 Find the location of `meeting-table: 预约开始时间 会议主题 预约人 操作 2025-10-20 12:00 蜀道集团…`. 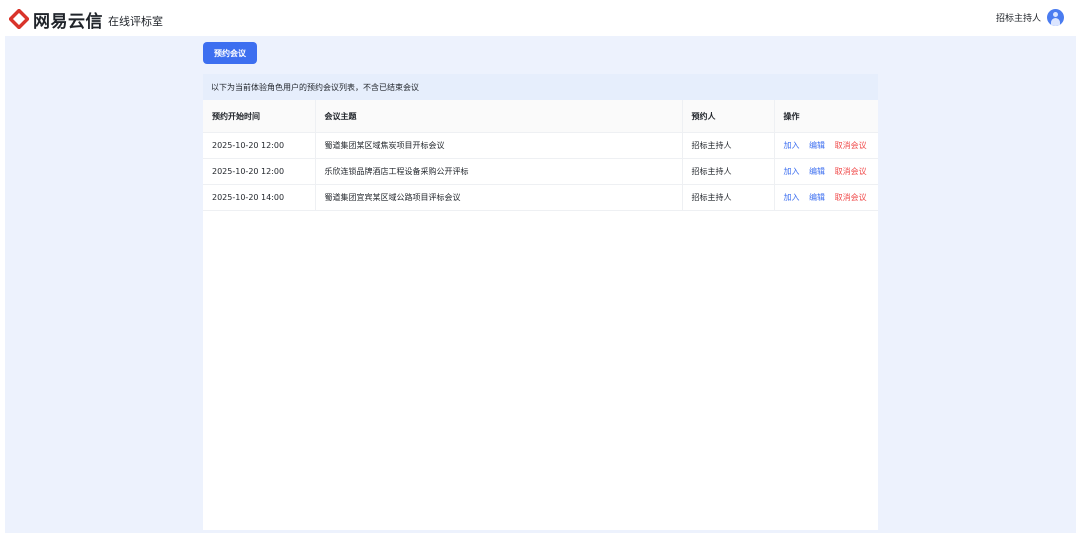

meeting-table: 预约开始时间 会议主题 预约人 操作 2025-10-20 12:00 蜀道集团… is located at coordinates (540, 155).